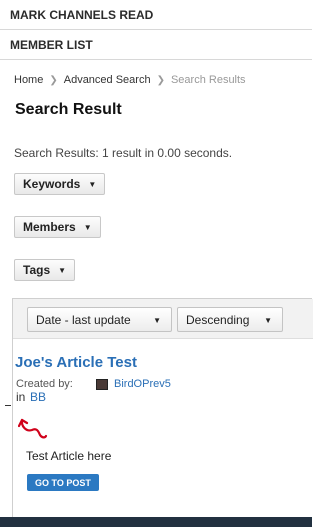 The height and width of the screenshot is (527, 320). I want to click on tags-filter-button: Tags ▼, so click(45, 270).